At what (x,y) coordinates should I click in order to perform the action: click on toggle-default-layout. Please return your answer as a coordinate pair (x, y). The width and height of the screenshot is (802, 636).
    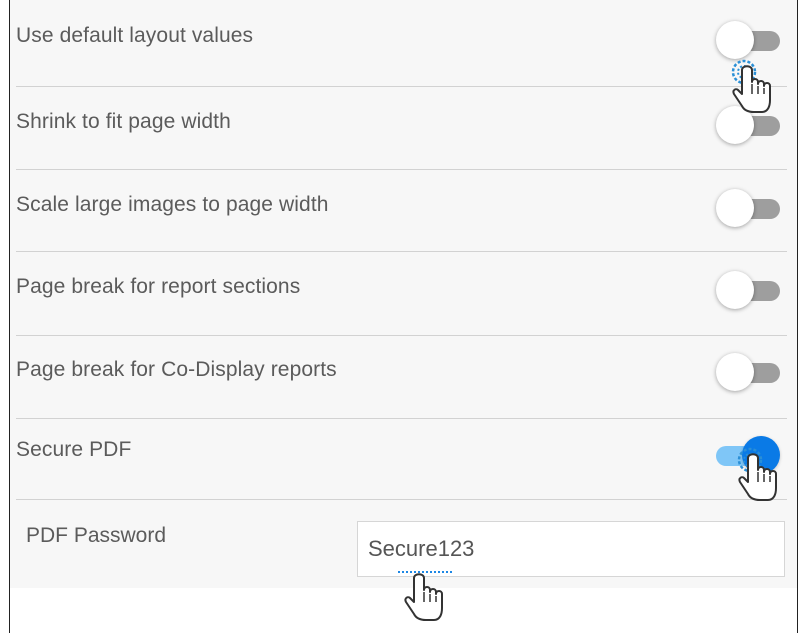
    Looking at the image, I should click on (748, 40).